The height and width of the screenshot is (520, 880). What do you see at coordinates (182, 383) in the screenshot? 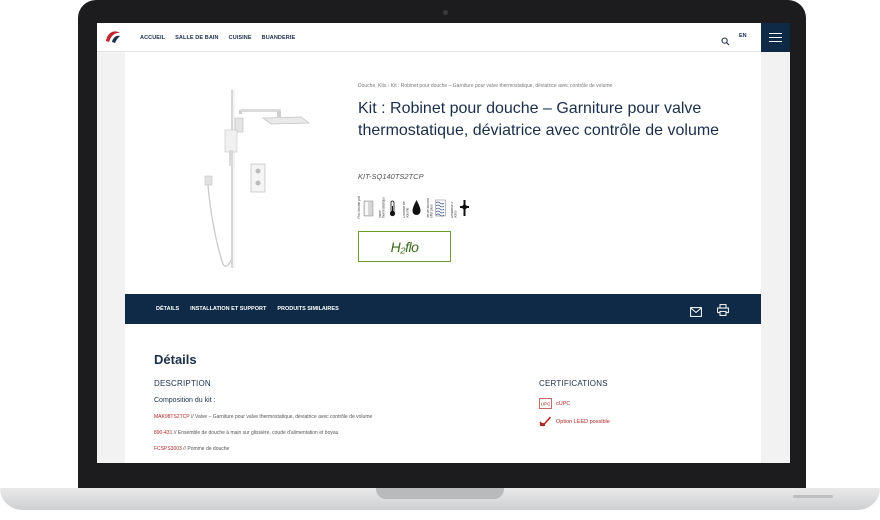
I see `description-heading: DESCRIPTION` at bounding box center [182, 383].